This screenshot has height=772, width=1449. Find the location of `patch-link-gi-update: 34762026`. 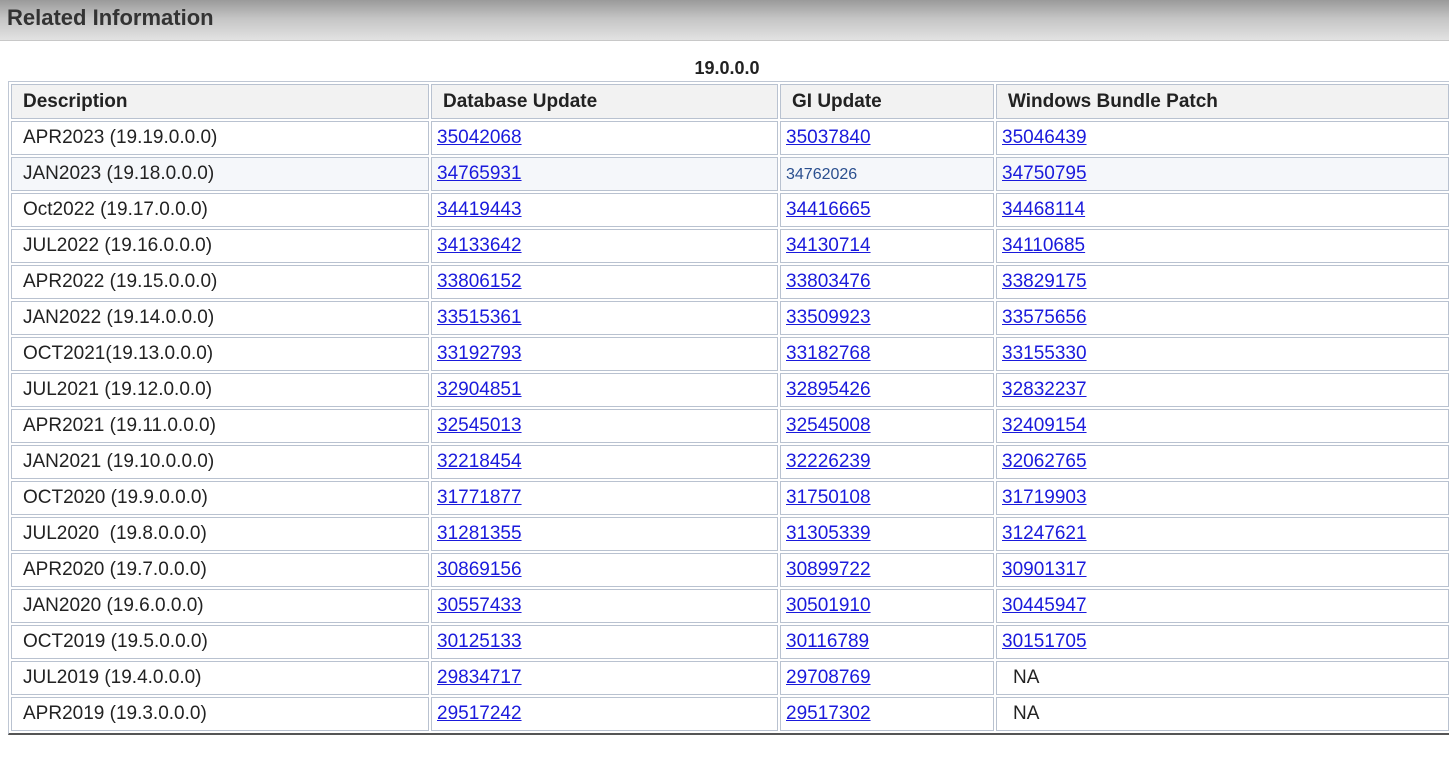

patch-link-gi-update: 34762026 is located at coordinates (821, 174).